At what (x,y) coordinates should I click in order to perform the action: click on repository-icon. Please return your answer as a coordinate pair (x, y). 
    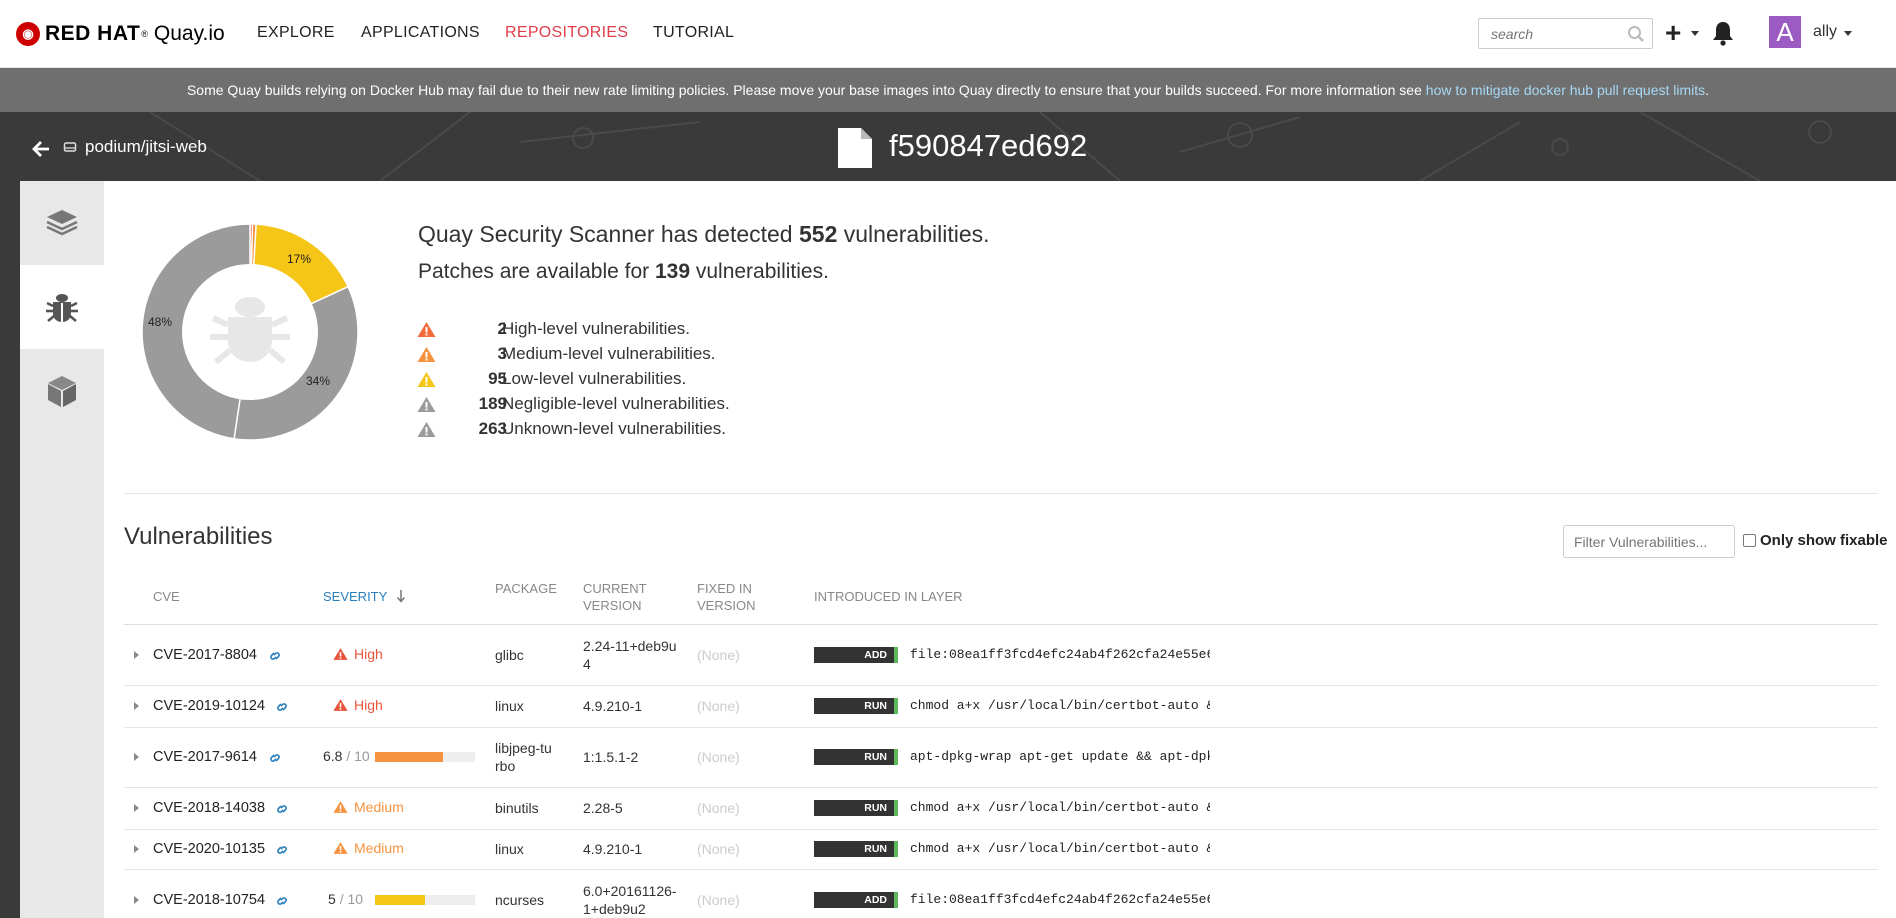
    Looking at the image, I should click on (70, 147).